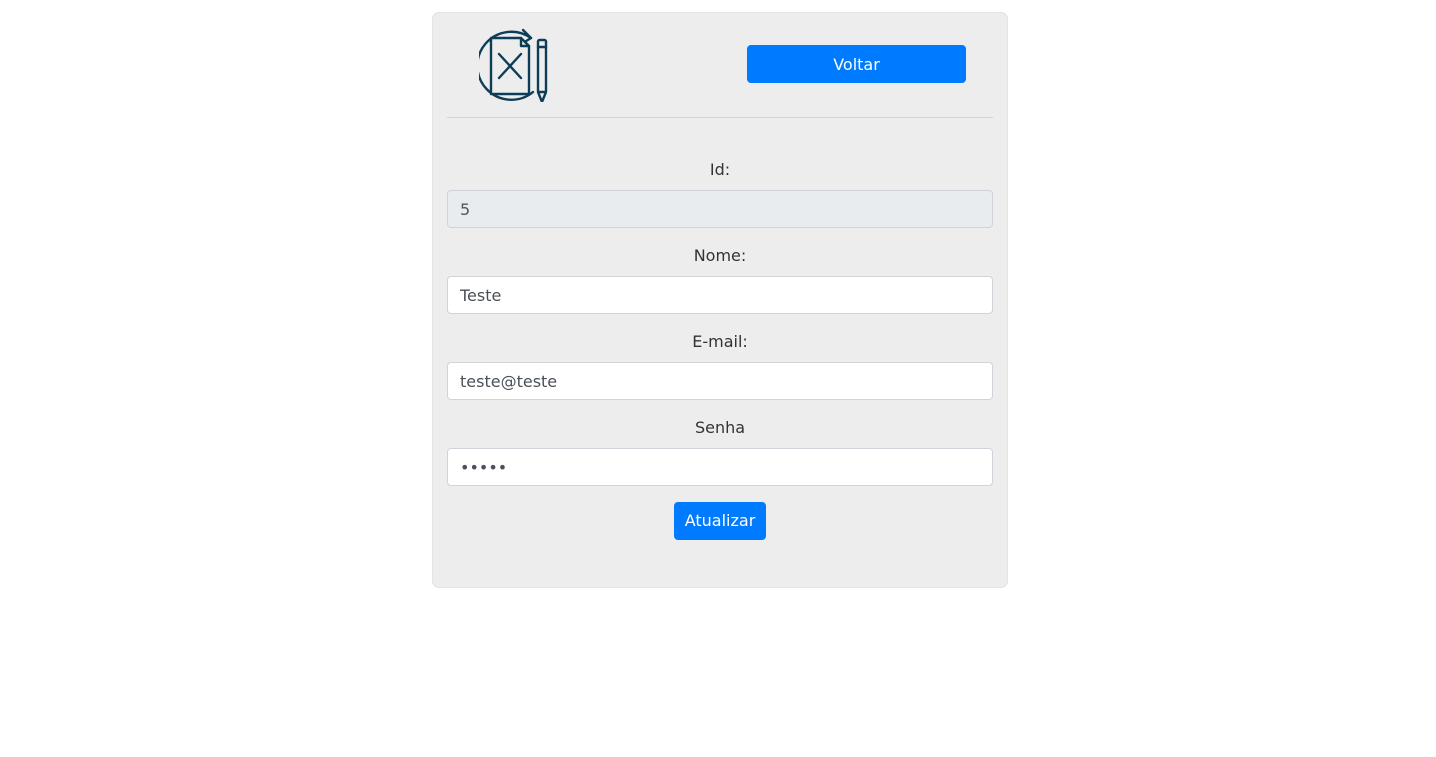 Image resolution: width=1436 pixels, height=757 pixels. I want to click on id-field, so click(720, 209).